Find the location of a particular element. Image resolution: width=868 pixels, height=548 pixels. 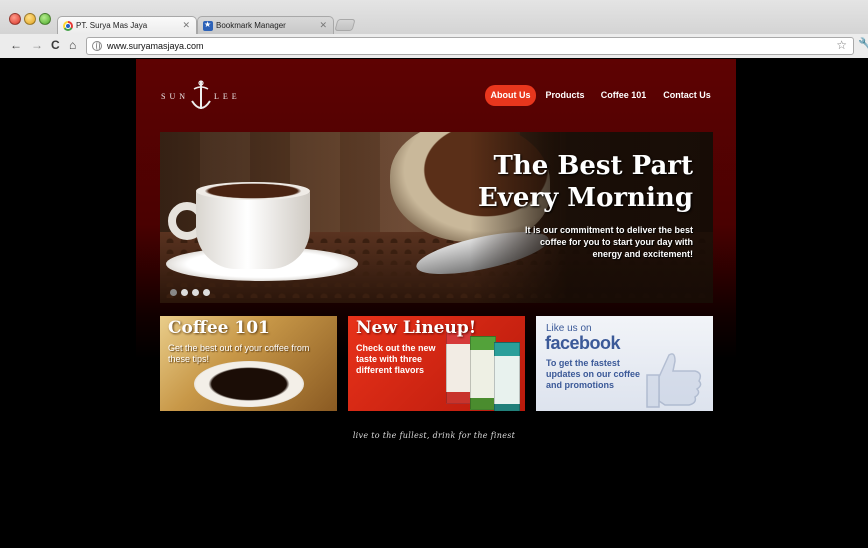

promo-title: Coffee 101 is located at coordinates (219, 328).